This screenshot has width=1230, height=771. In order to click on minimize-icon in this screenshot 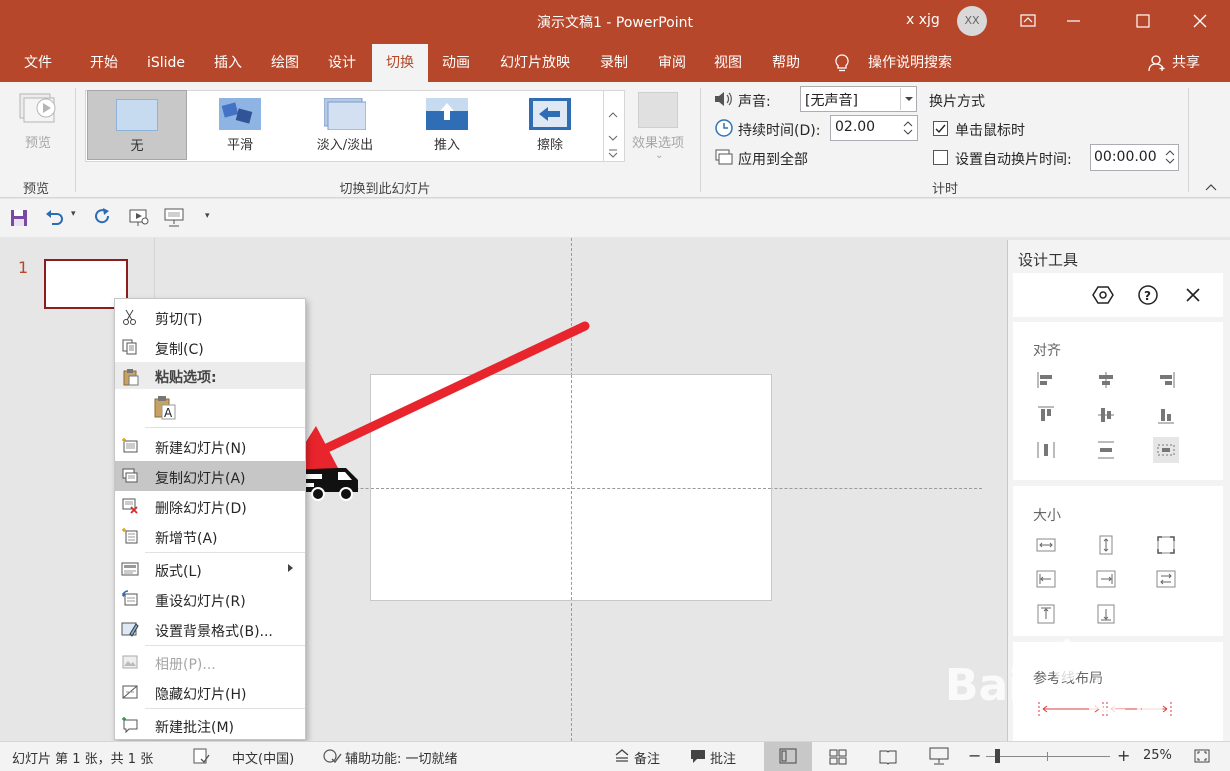, I will do `click(1074, 21)`.